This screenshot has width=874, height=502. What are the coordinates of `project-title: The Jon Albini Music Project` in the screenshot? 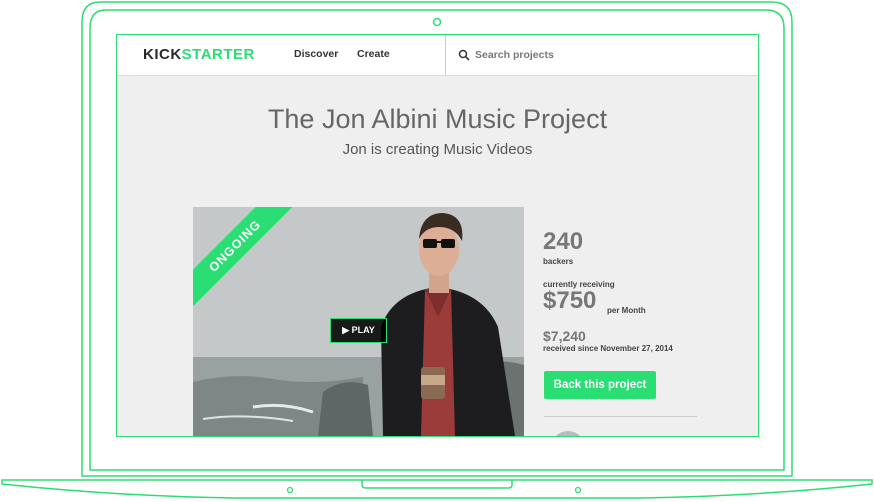 It's located at (437, 119).